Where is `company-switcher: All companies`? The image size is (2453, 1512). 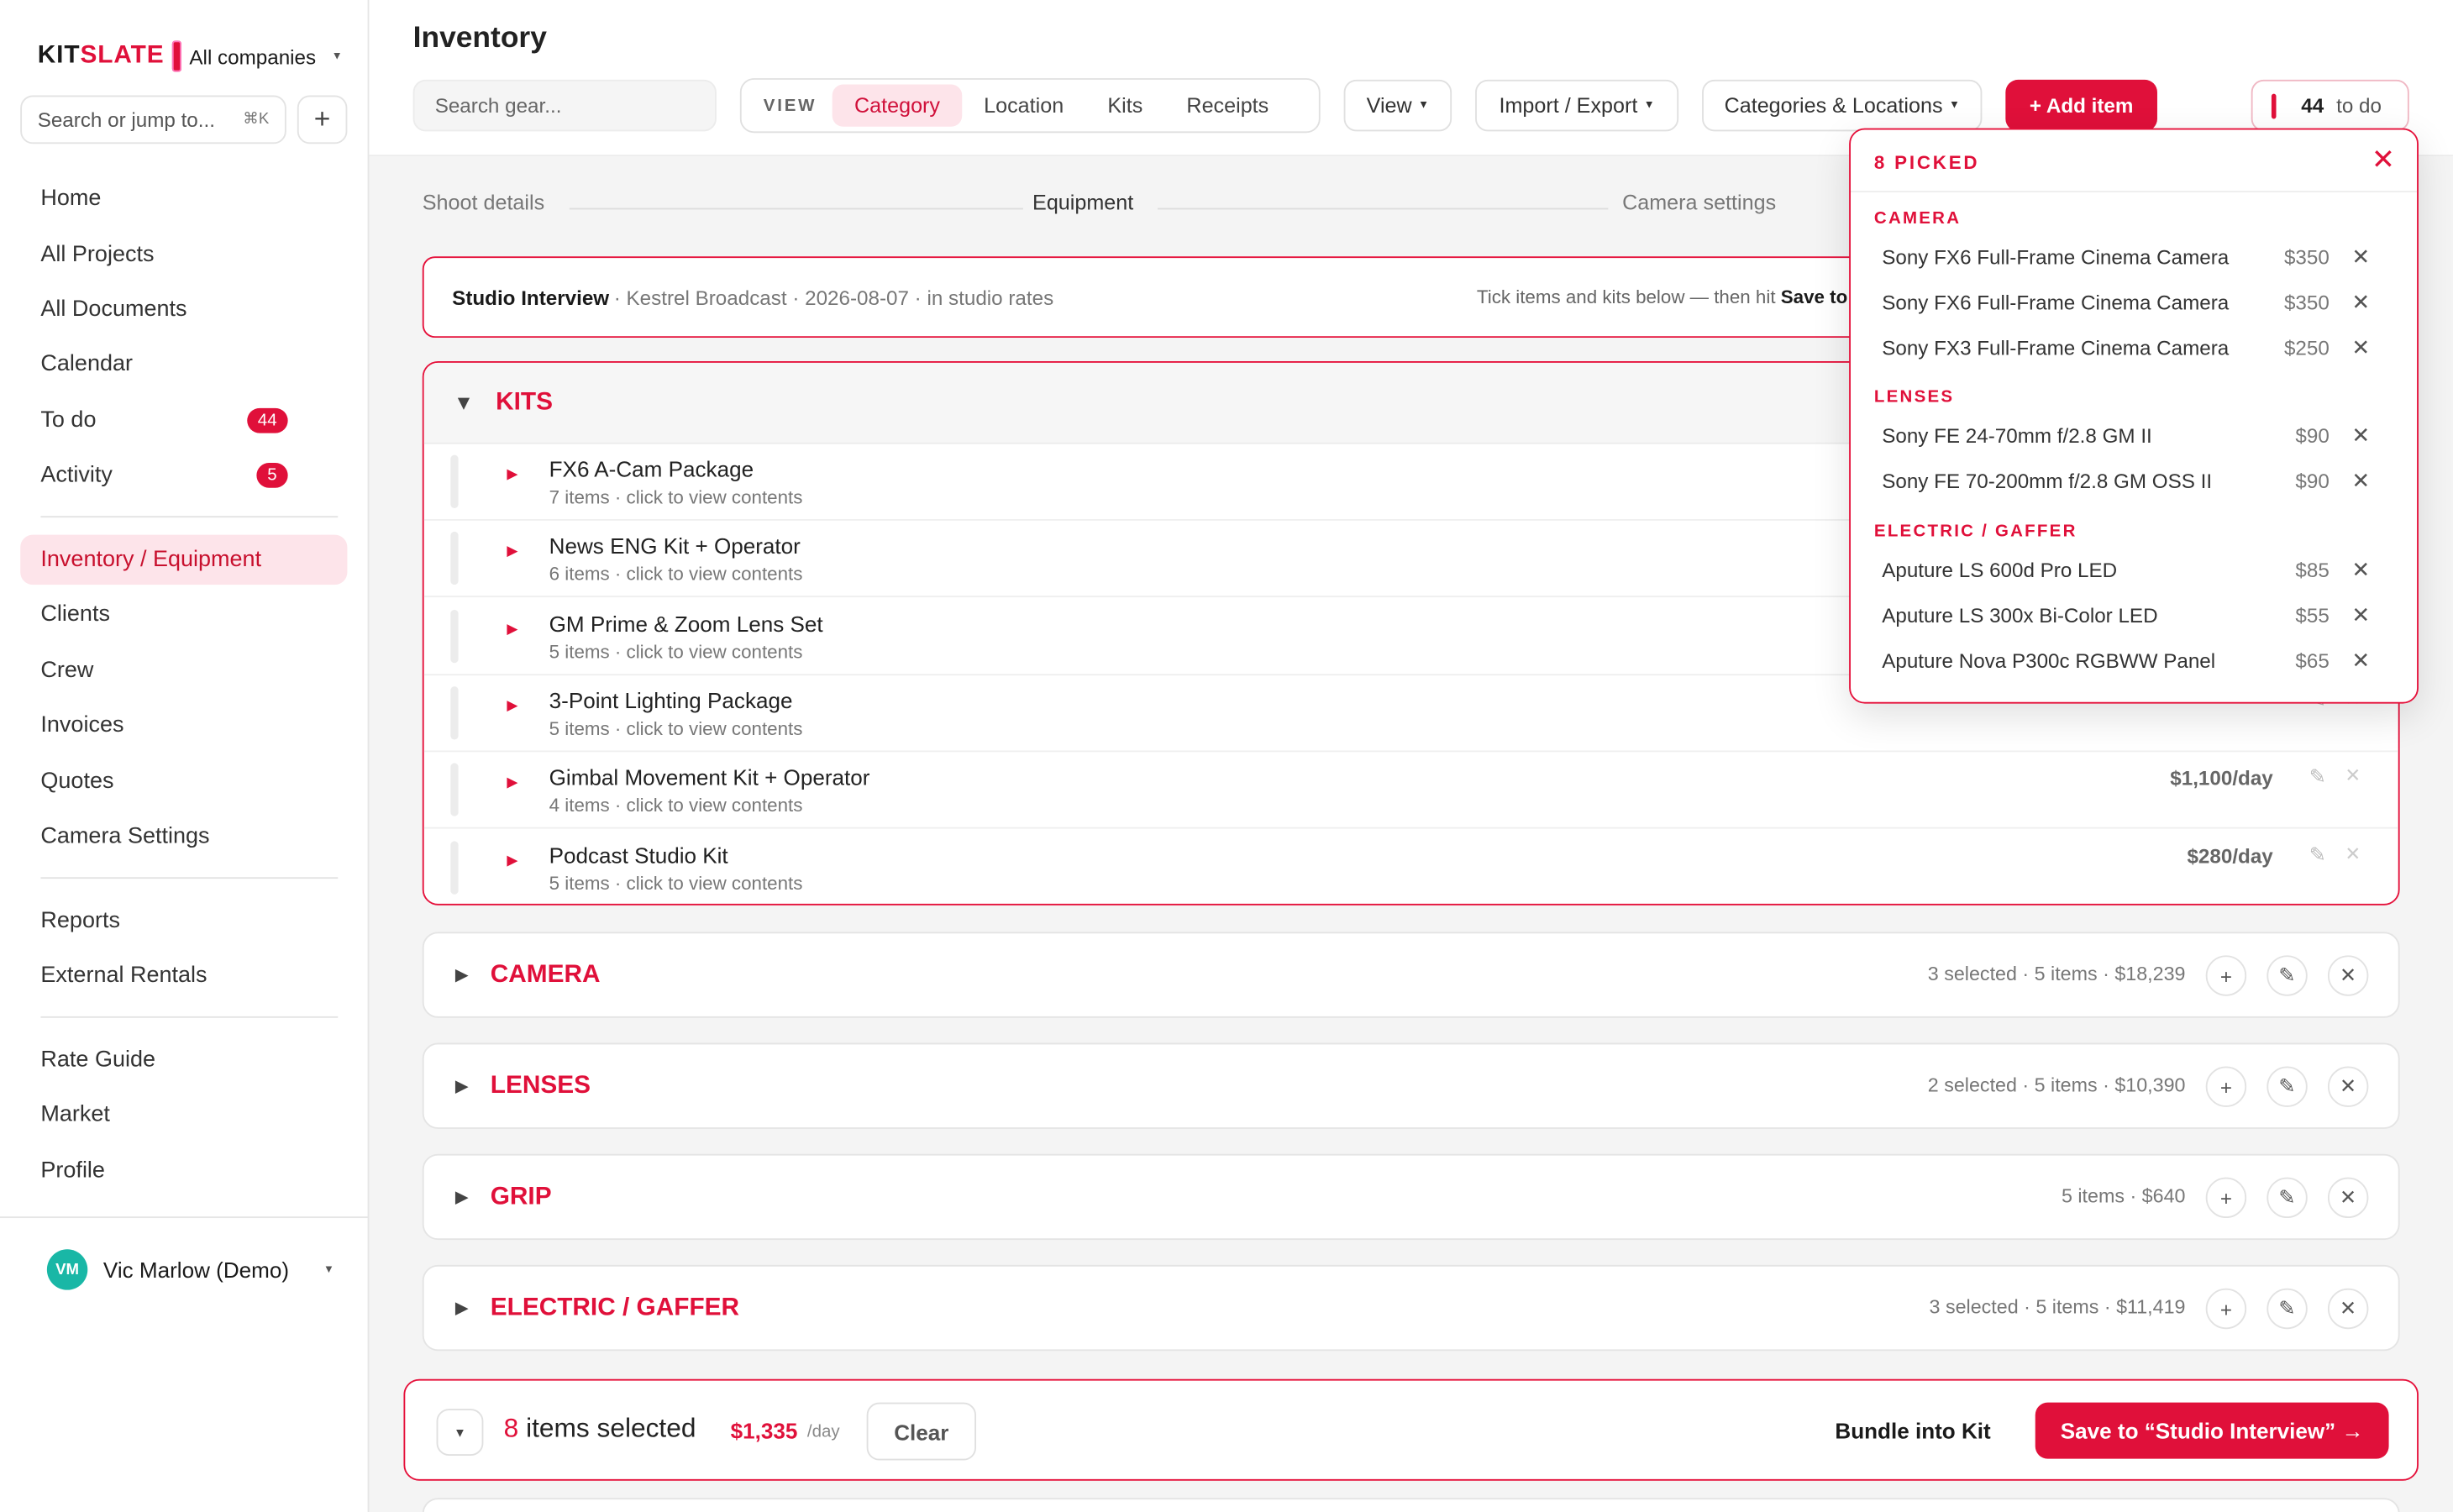 company-switcher: All companies is located at coordinates (252, 56).